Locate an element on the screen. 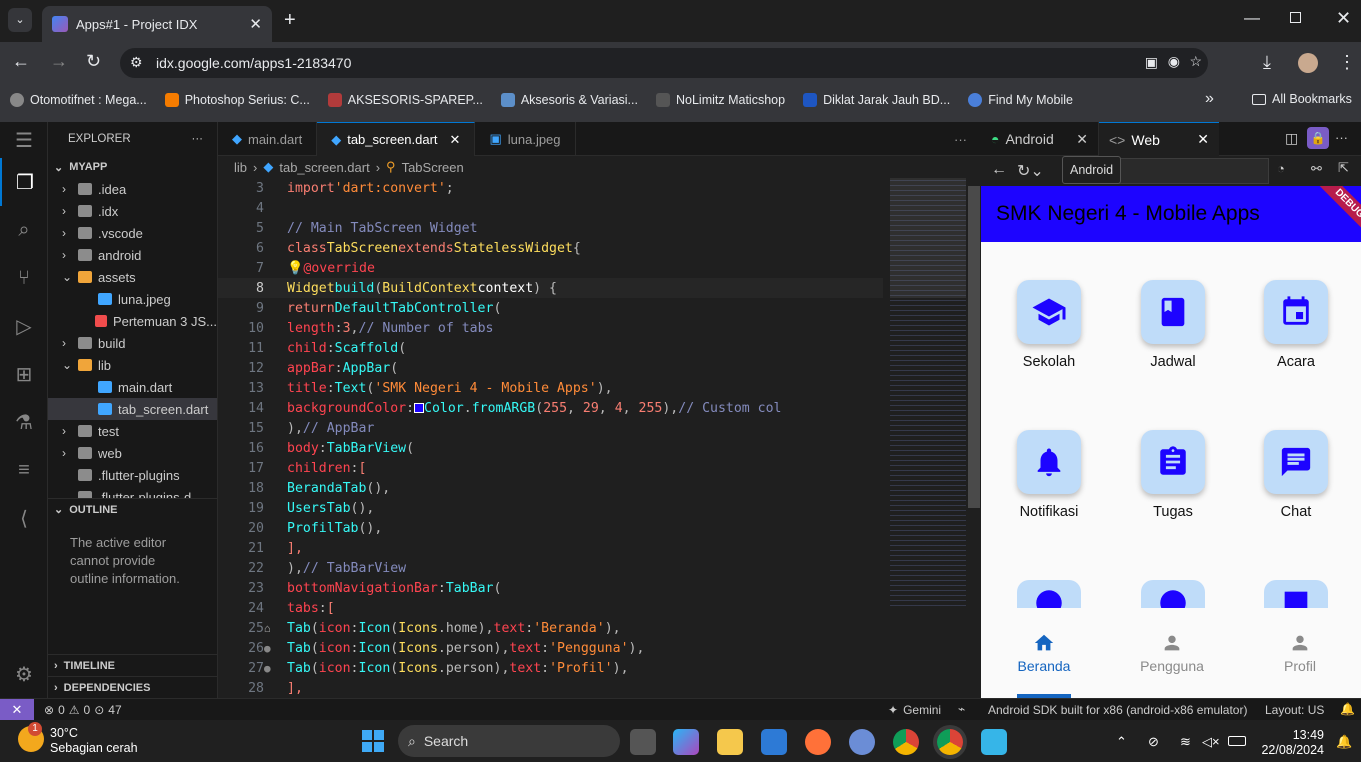  nav-profil: Profil is located at coordinates (1299, 653).